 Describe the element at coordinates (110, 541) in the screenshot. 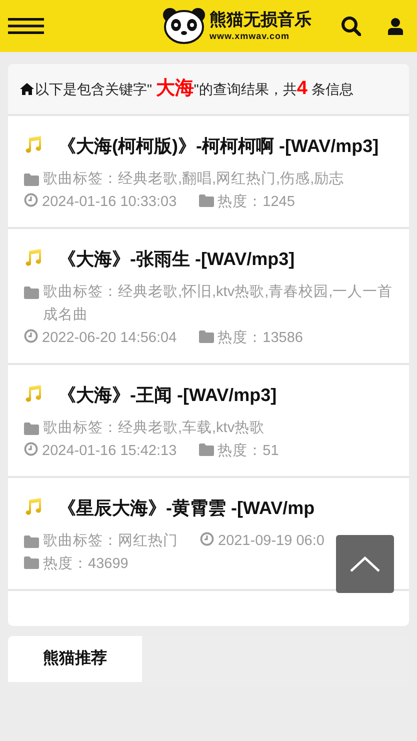

I see `song-tags: 歌曲标签：网红热门` at that location.